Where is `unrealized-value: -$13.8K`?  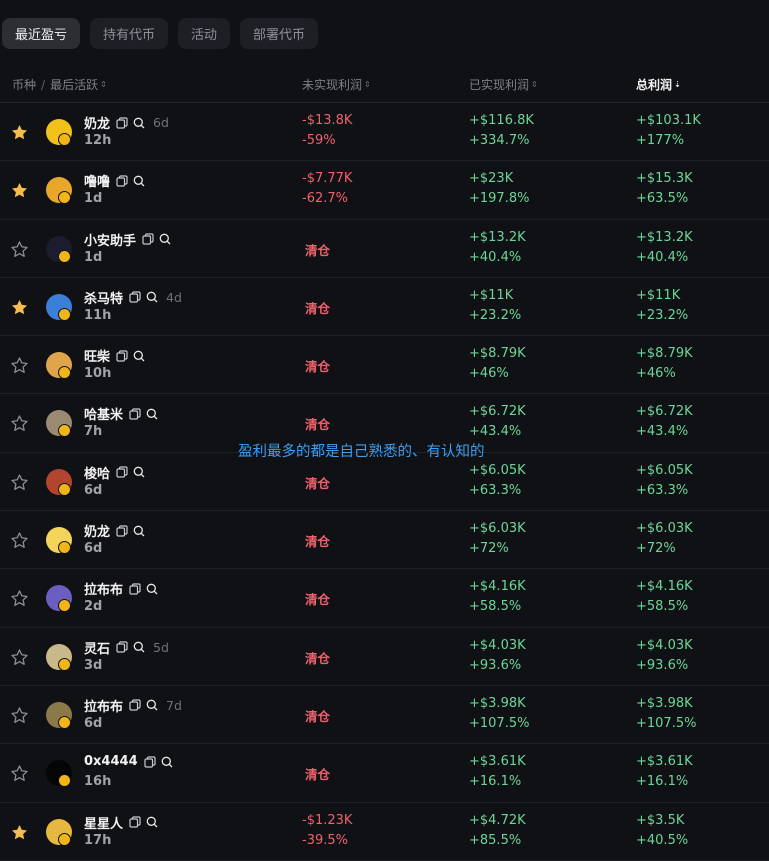
unrealized-value: -$13.8K is located at coordinates (327, 120).